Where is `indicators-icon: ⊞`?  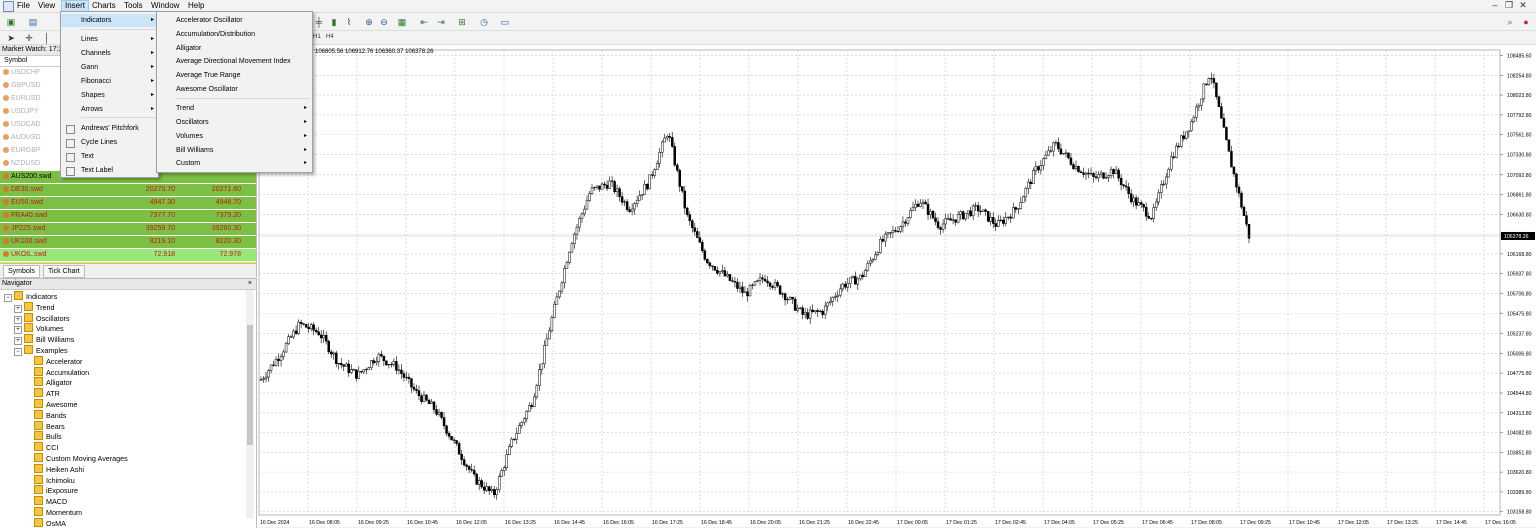 indicators-icon: ⊞ is located at coordinates (462, 22).